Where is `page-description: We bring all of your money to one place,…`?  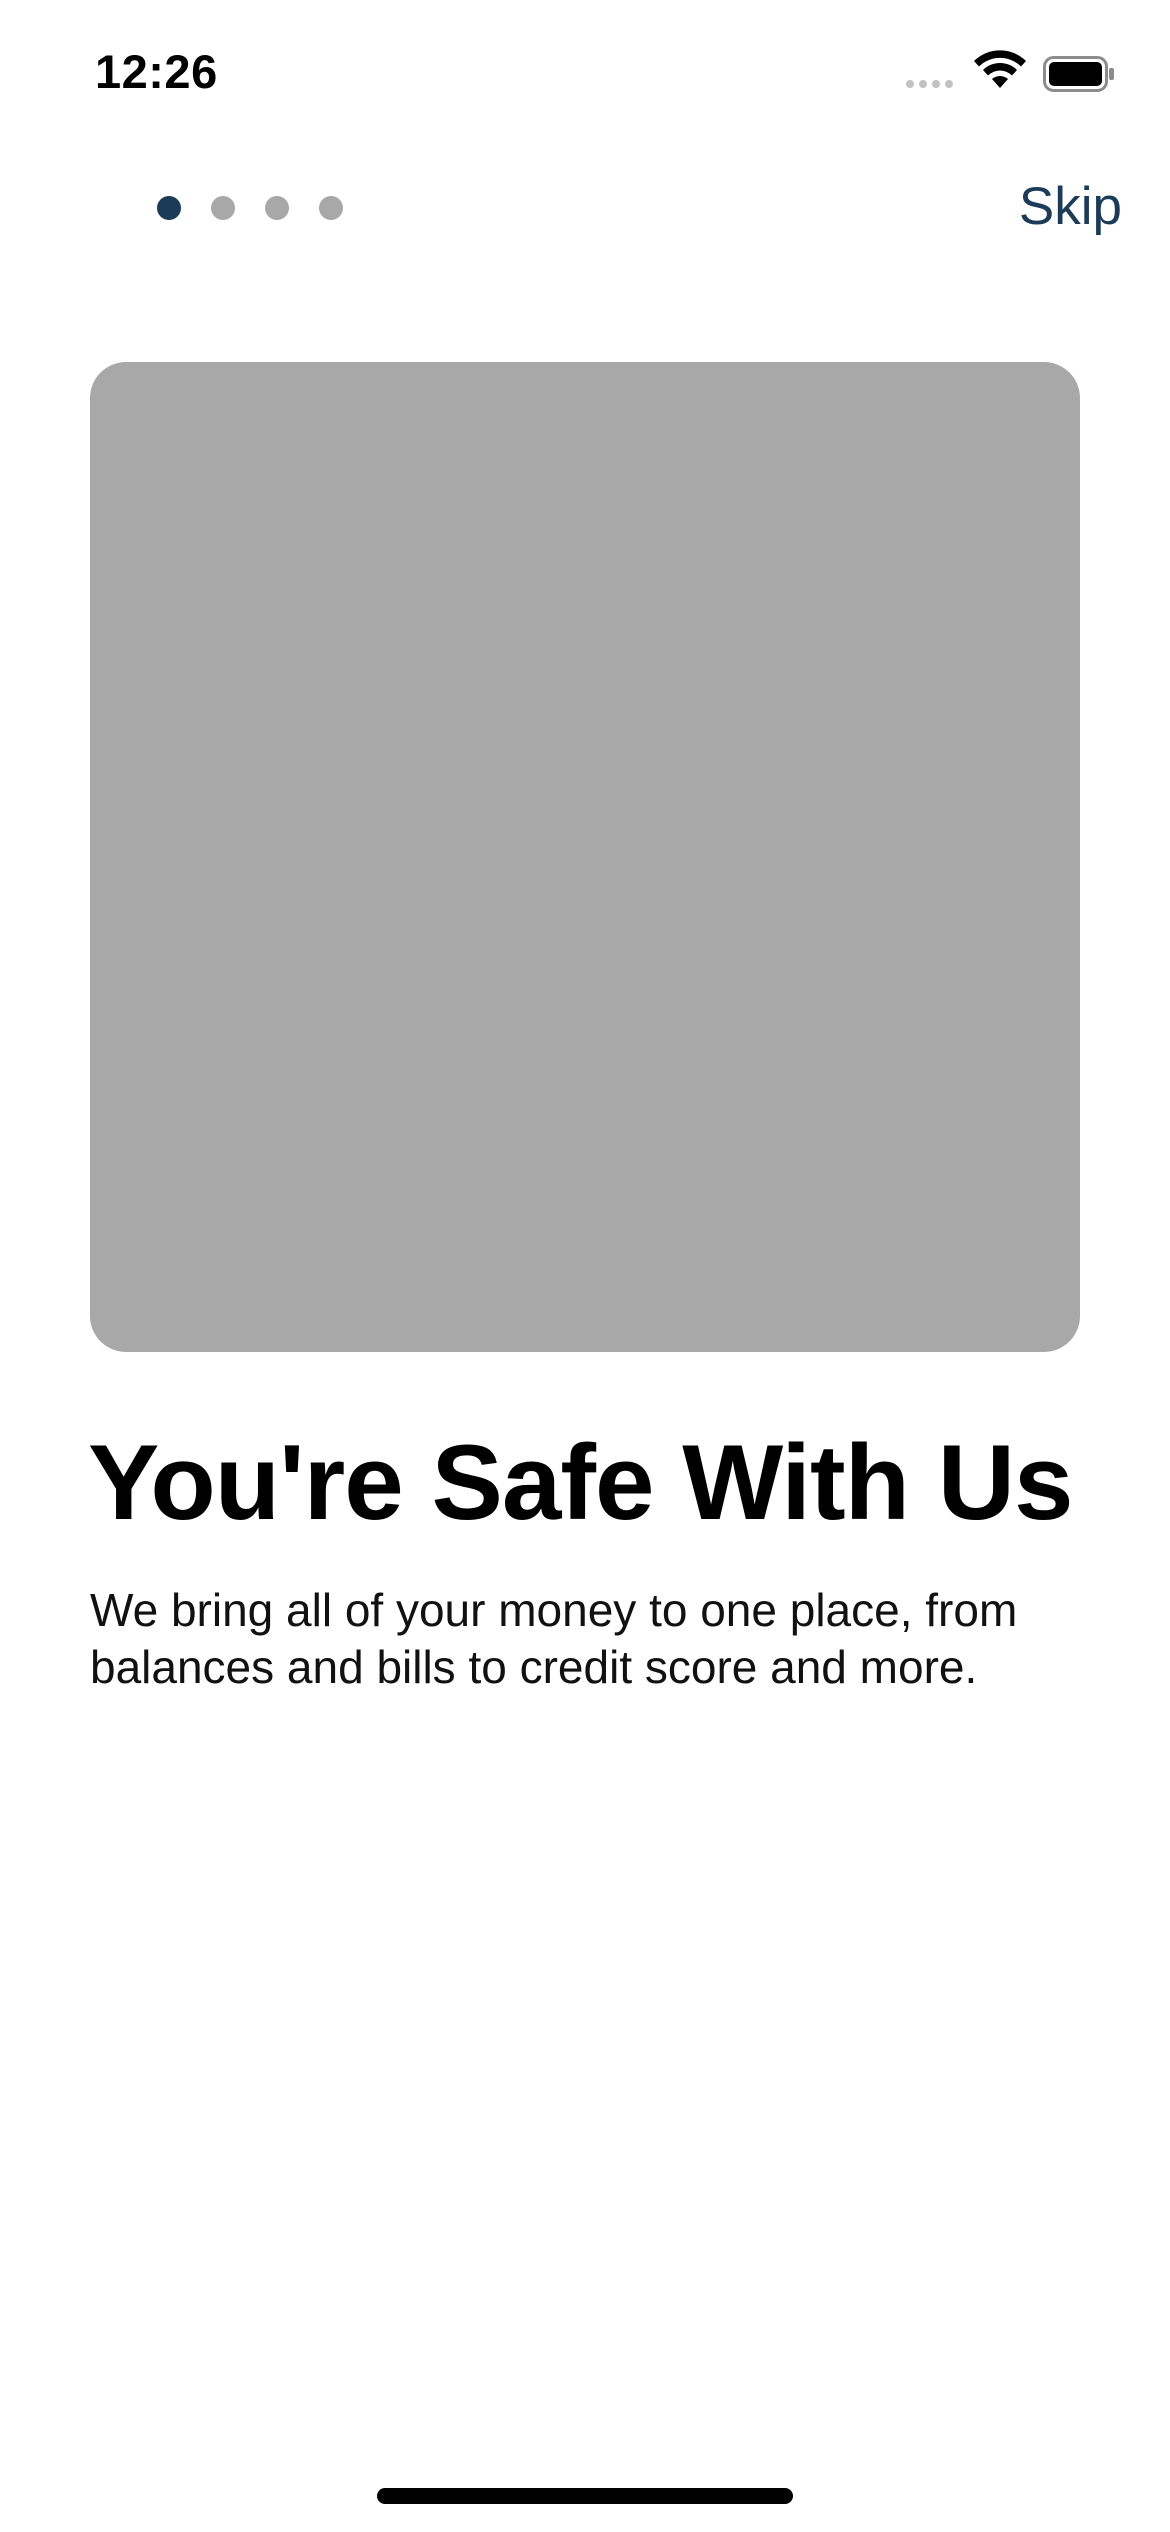 page-description: We bring all of your money to one place,… is located at coordinates (554, 1638).